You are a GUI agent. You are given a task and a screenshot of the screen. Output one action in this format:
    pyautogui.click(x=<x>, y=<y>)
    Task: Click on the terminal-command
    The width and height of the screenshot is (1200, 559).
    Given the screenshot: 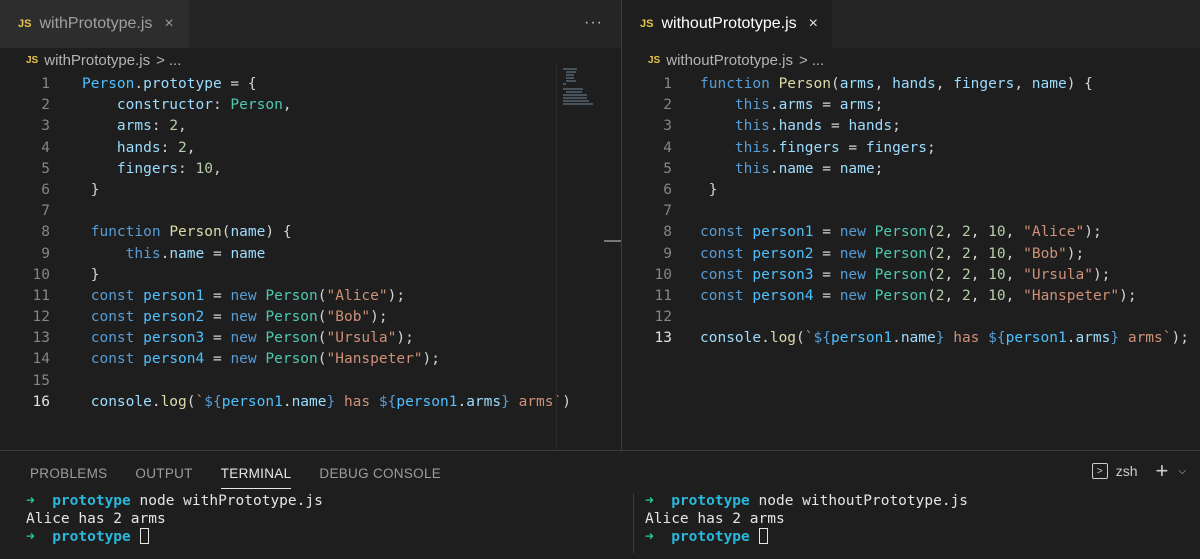 What is the action you would take?
    pyautogui.click(x=754, y=537)
    